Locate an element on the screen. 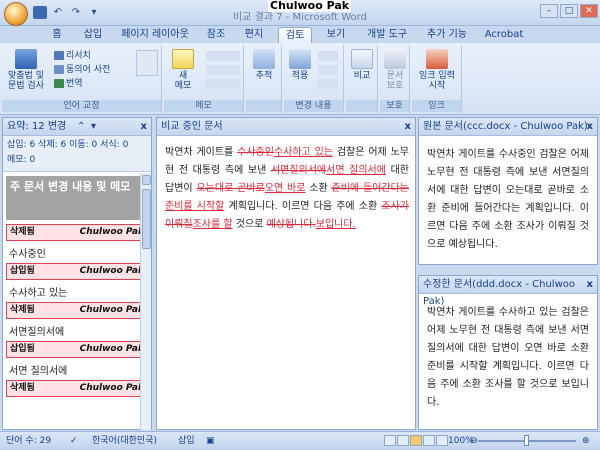 The image size is (600, 450). revision-type: 삭제됨 is located at coordinates (22, 388).